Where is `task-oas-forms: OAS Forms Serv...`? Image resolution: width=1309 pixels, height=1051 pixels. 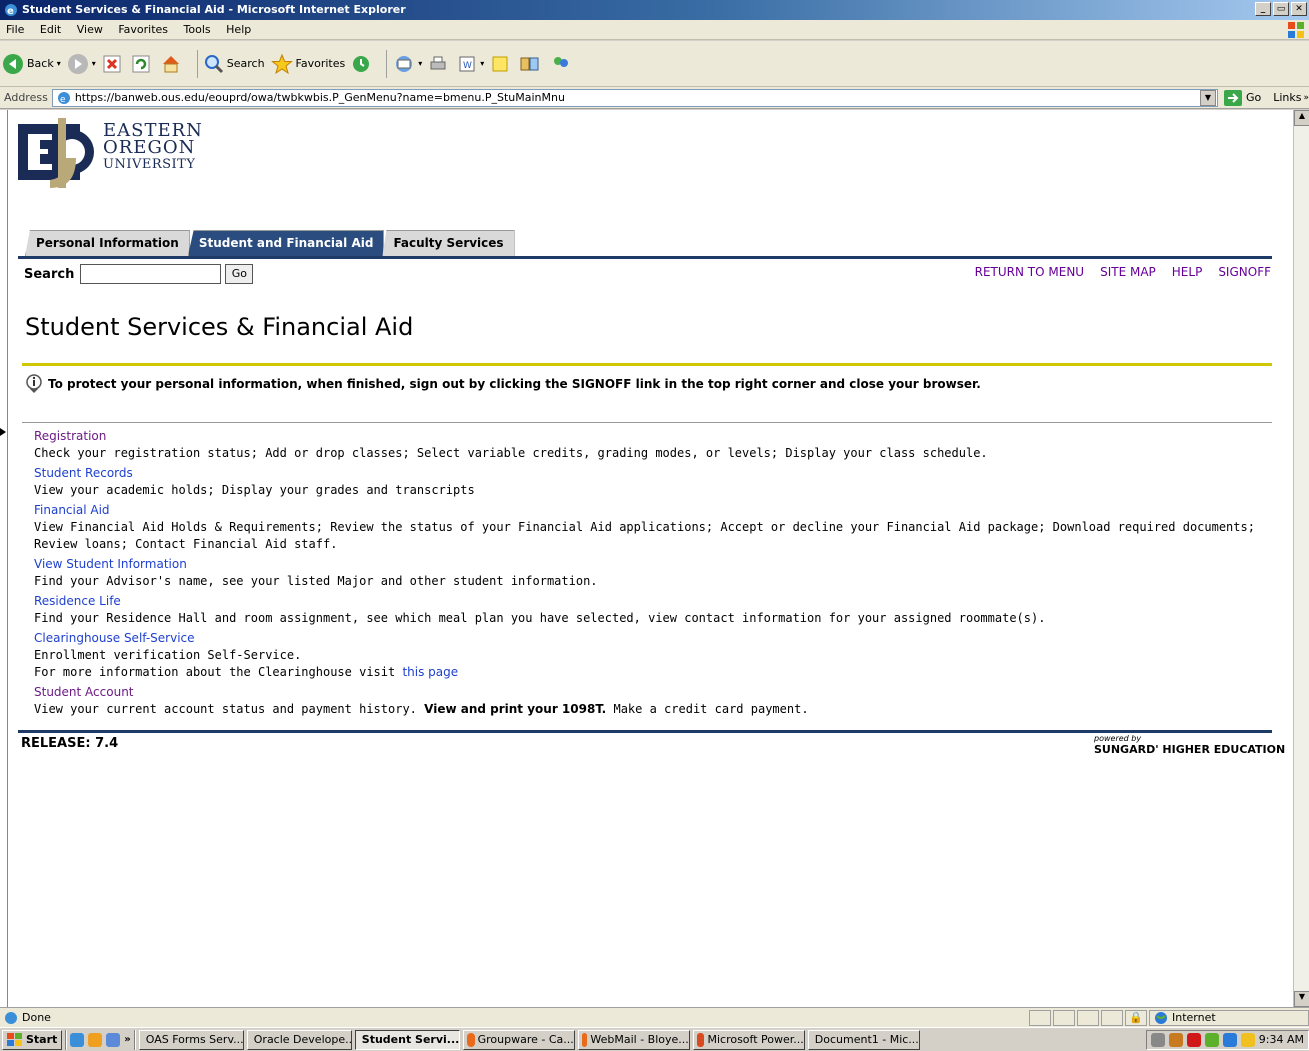
task-oas-forms: OAS Forms Serv... is located at coordinates (191, 1039).